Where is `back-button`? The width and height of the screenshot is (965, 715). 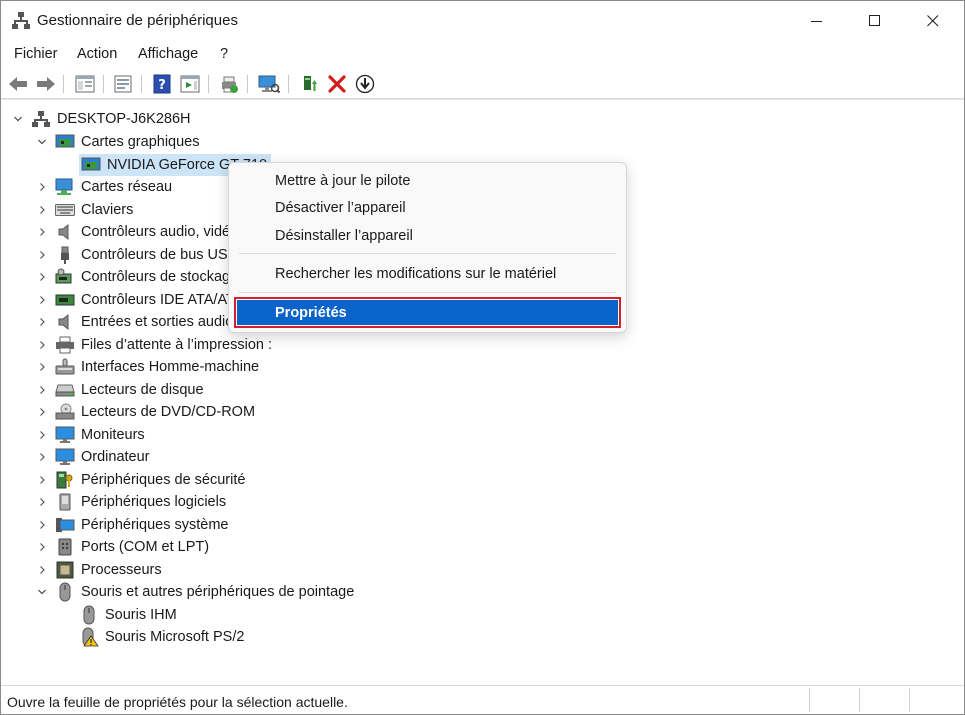
back-button is located at coordinates (18, 84).